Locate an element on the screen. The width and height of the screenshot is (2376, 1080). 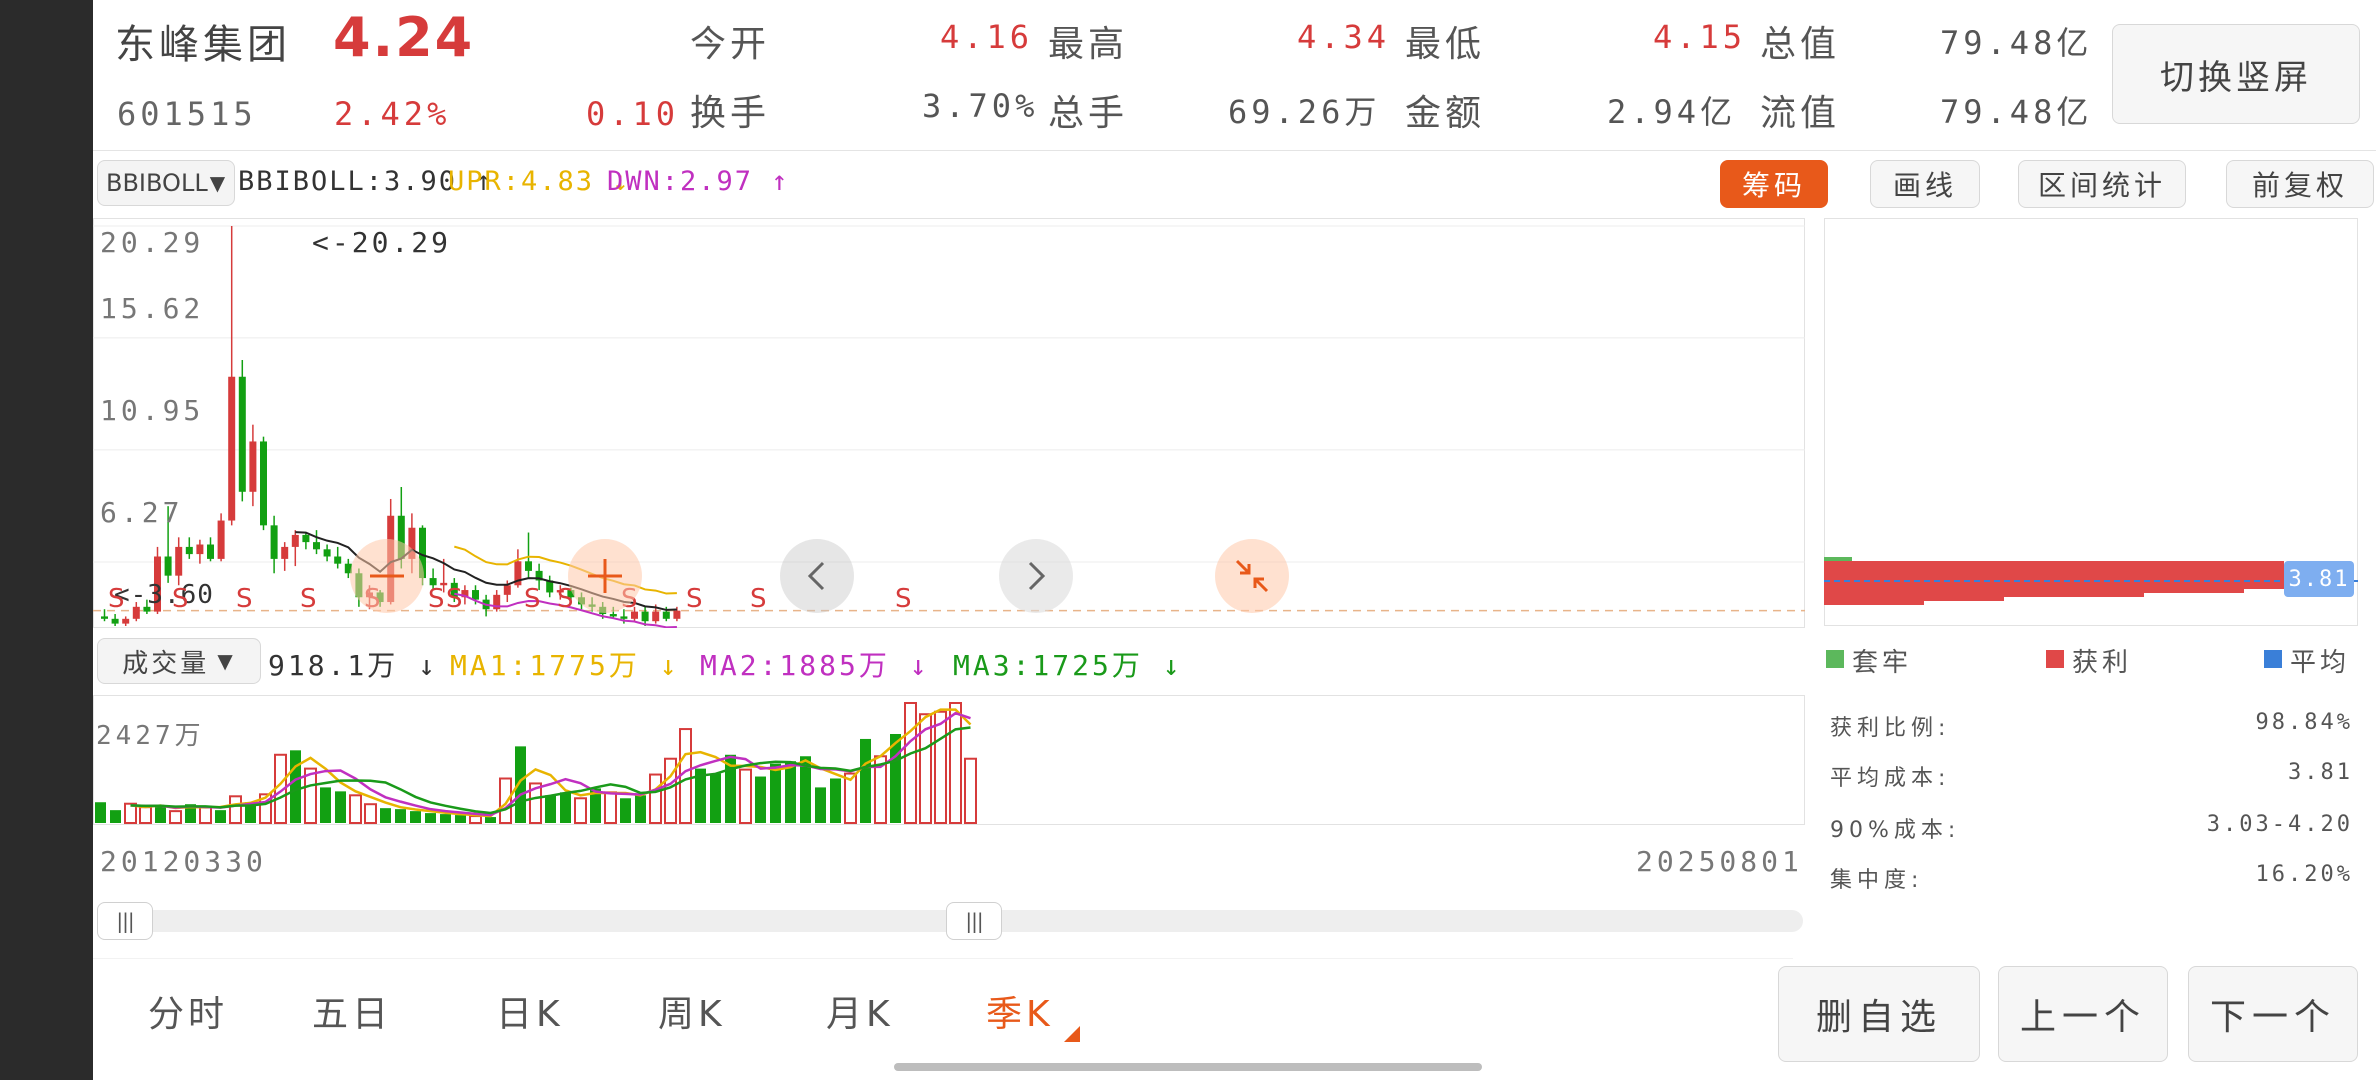
tab-monthly-k: 月K is located at coordinates (860, 1011).